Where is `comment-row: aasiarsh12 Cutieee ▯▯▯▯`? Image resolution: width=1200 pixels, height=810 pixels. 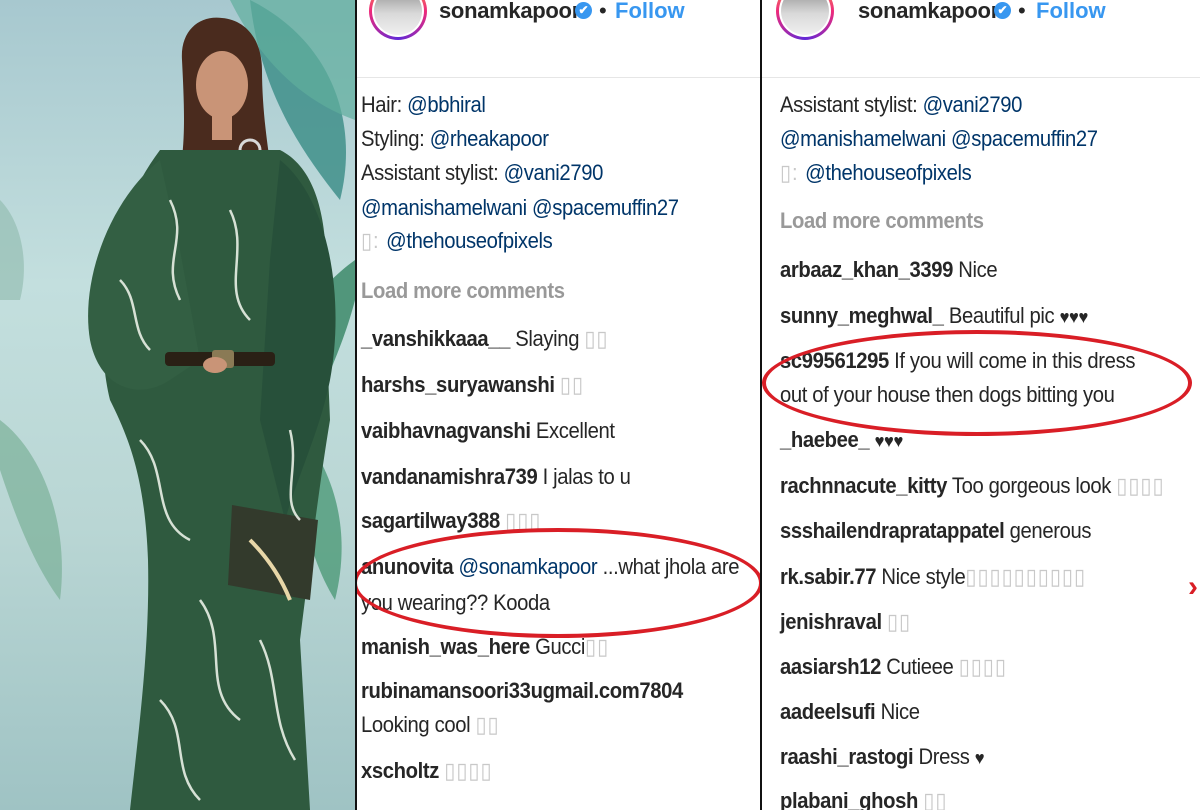
comment-row: aasiarsh12 Cutieee ▯▯▯▯ is located at coordinates (893, 666).